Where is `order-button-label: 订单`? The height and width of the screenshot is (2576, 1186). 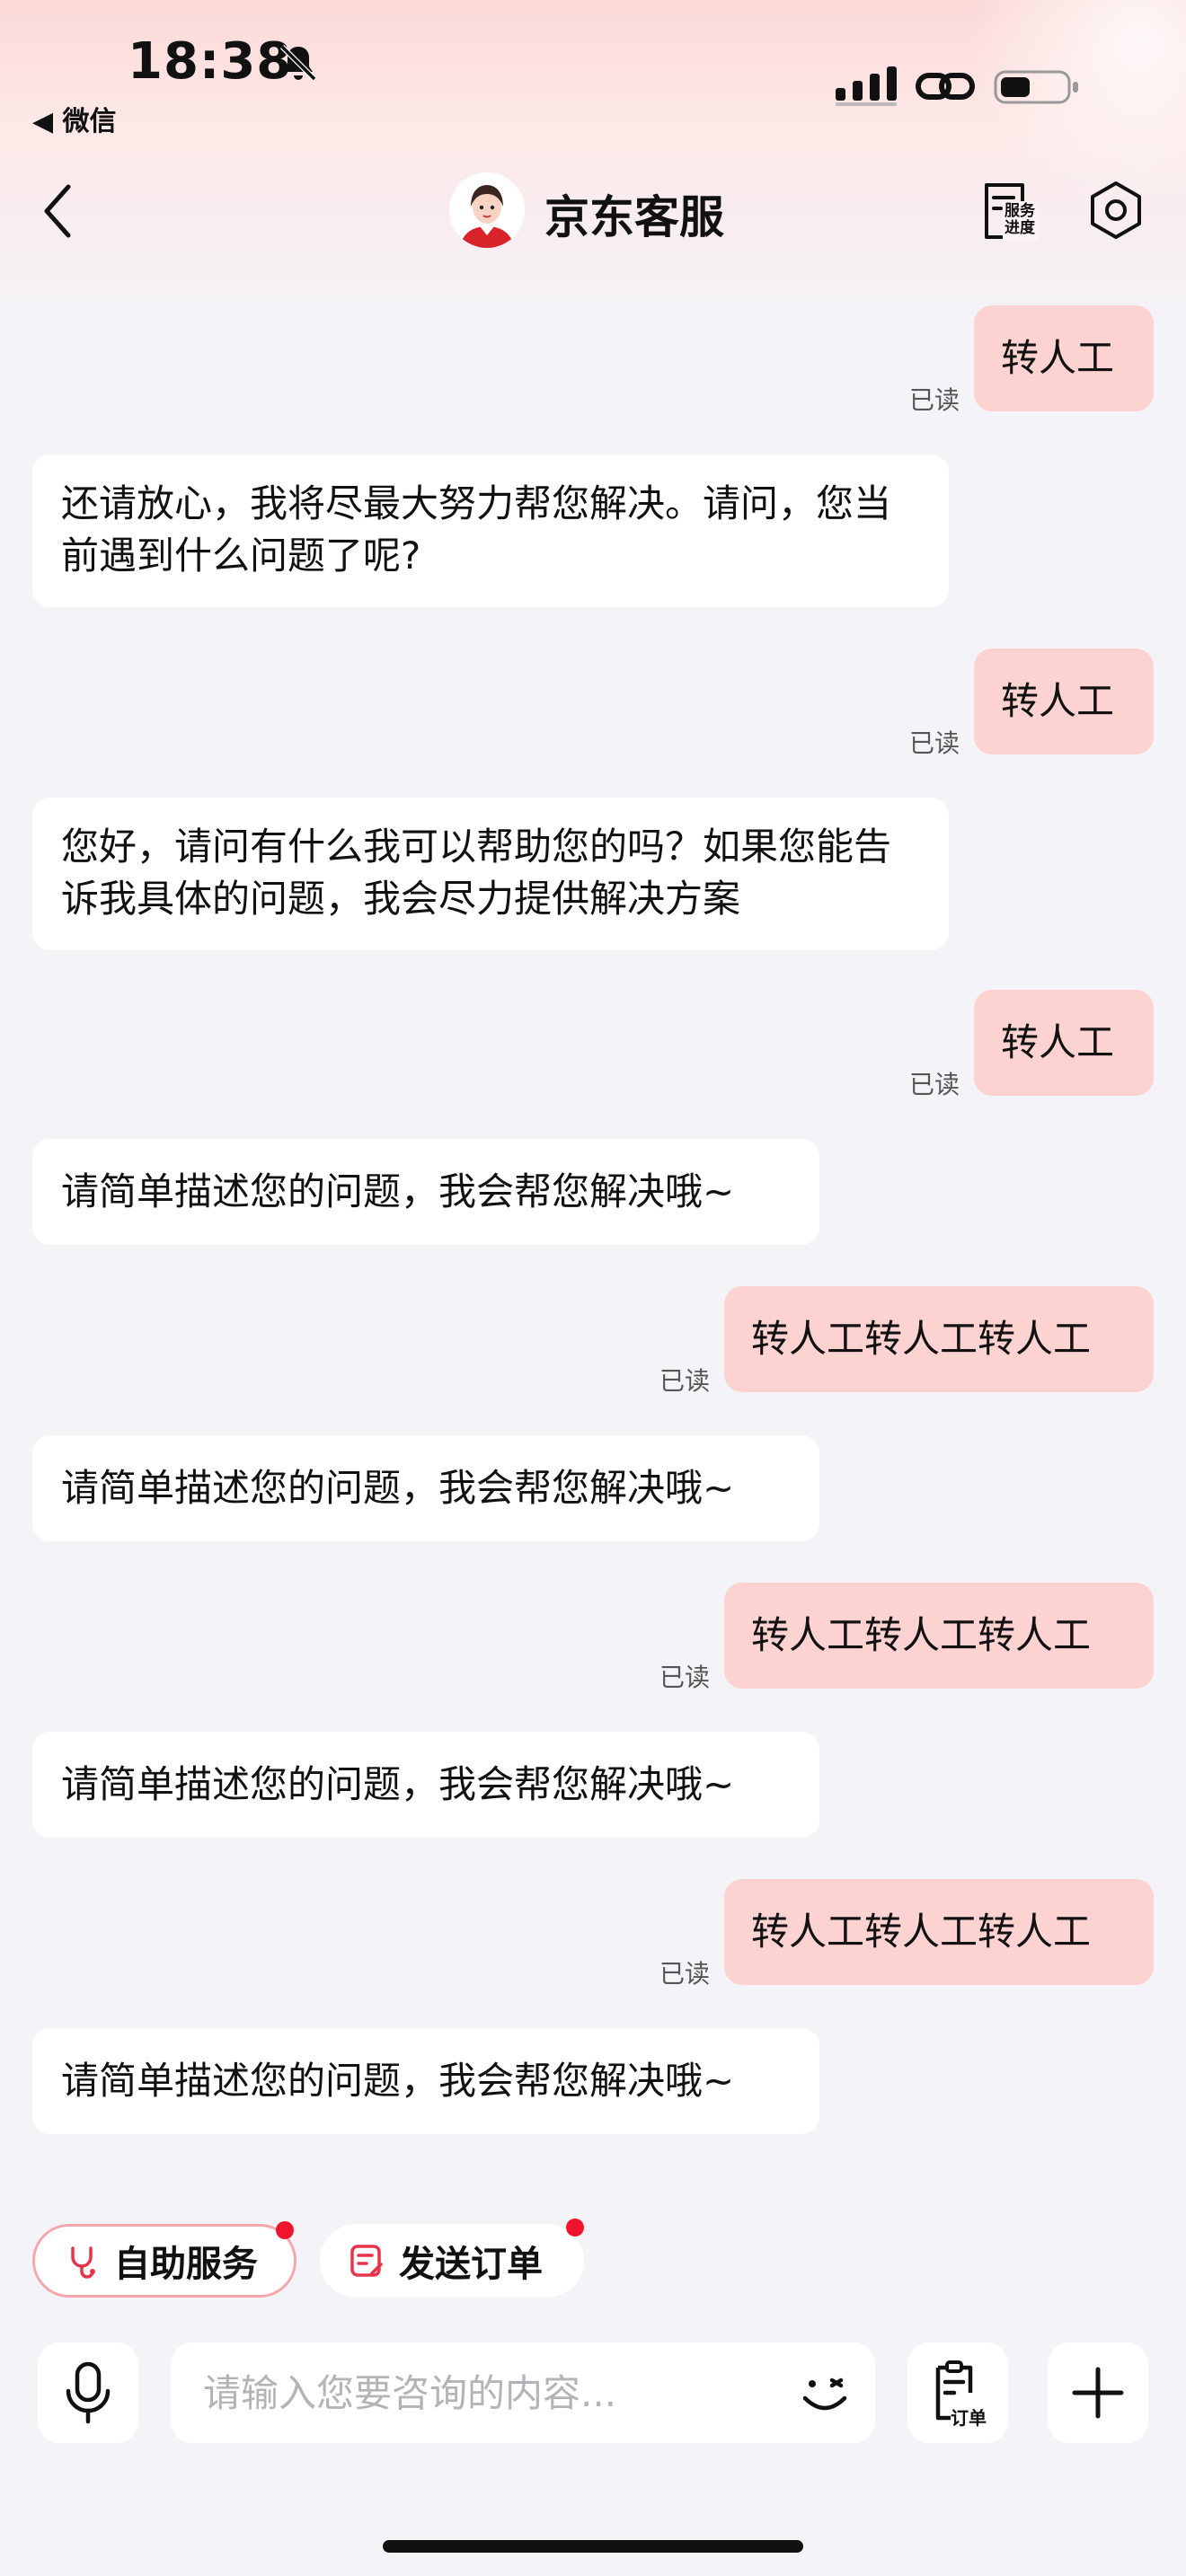
order-button-label: 订单 is located at coordinates (969, 2418).